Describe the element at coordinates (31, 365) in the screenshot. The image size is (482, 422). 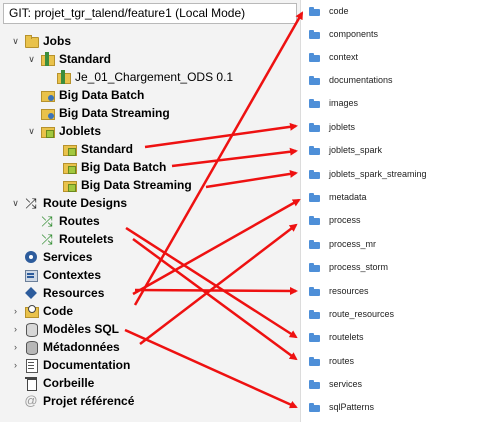
I see `documentation-icon` at that location.